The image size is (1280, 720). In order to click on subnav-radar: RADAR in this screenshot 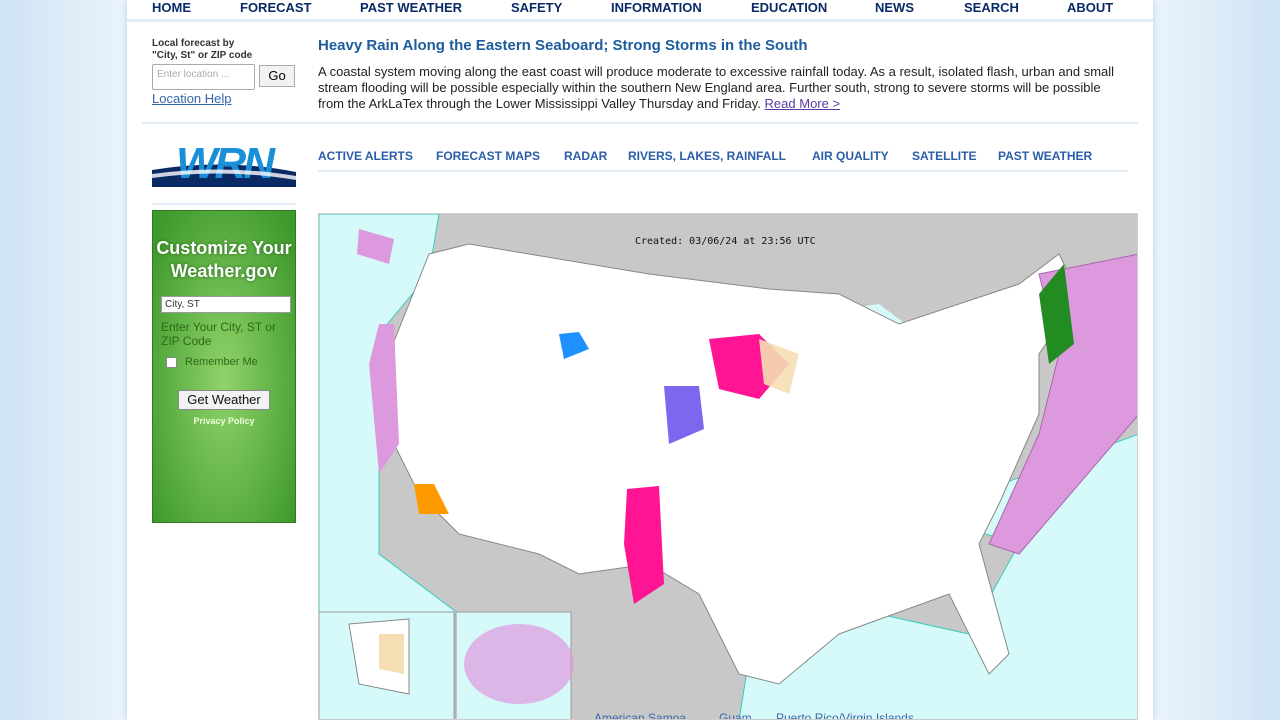, I will do `click(585, 156)`.